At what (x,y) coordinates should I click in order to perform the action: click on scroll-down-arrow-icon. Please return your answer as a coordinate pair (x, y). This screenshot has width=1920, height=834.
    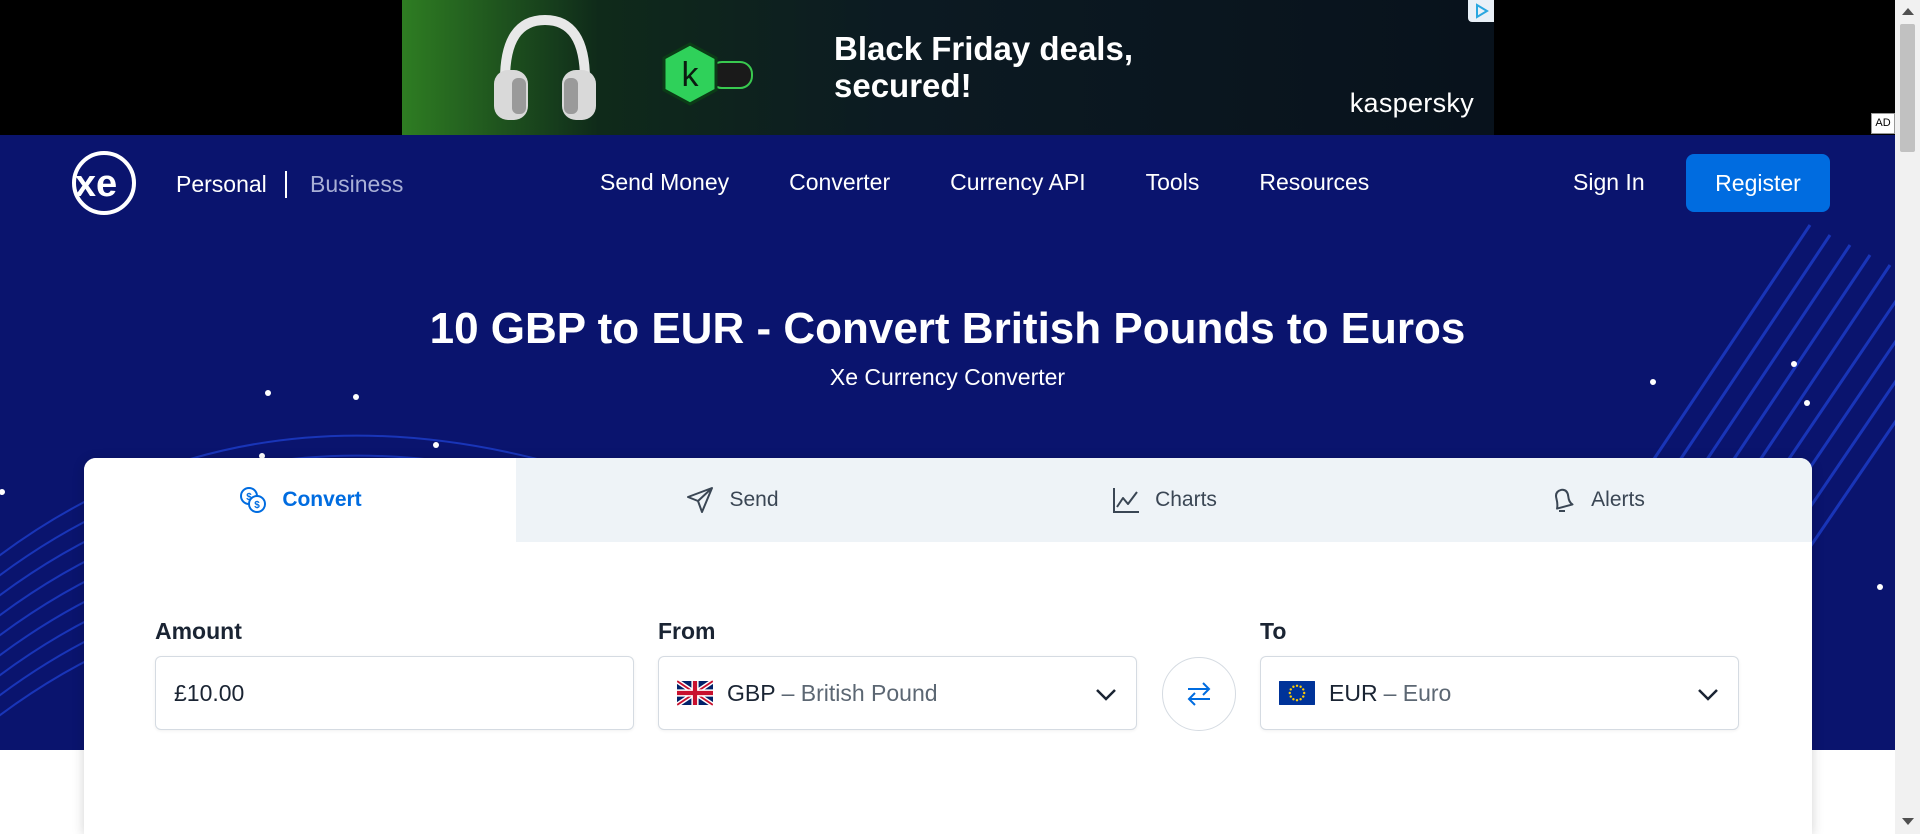
    Looking at the image, I should click on (1908, 821).